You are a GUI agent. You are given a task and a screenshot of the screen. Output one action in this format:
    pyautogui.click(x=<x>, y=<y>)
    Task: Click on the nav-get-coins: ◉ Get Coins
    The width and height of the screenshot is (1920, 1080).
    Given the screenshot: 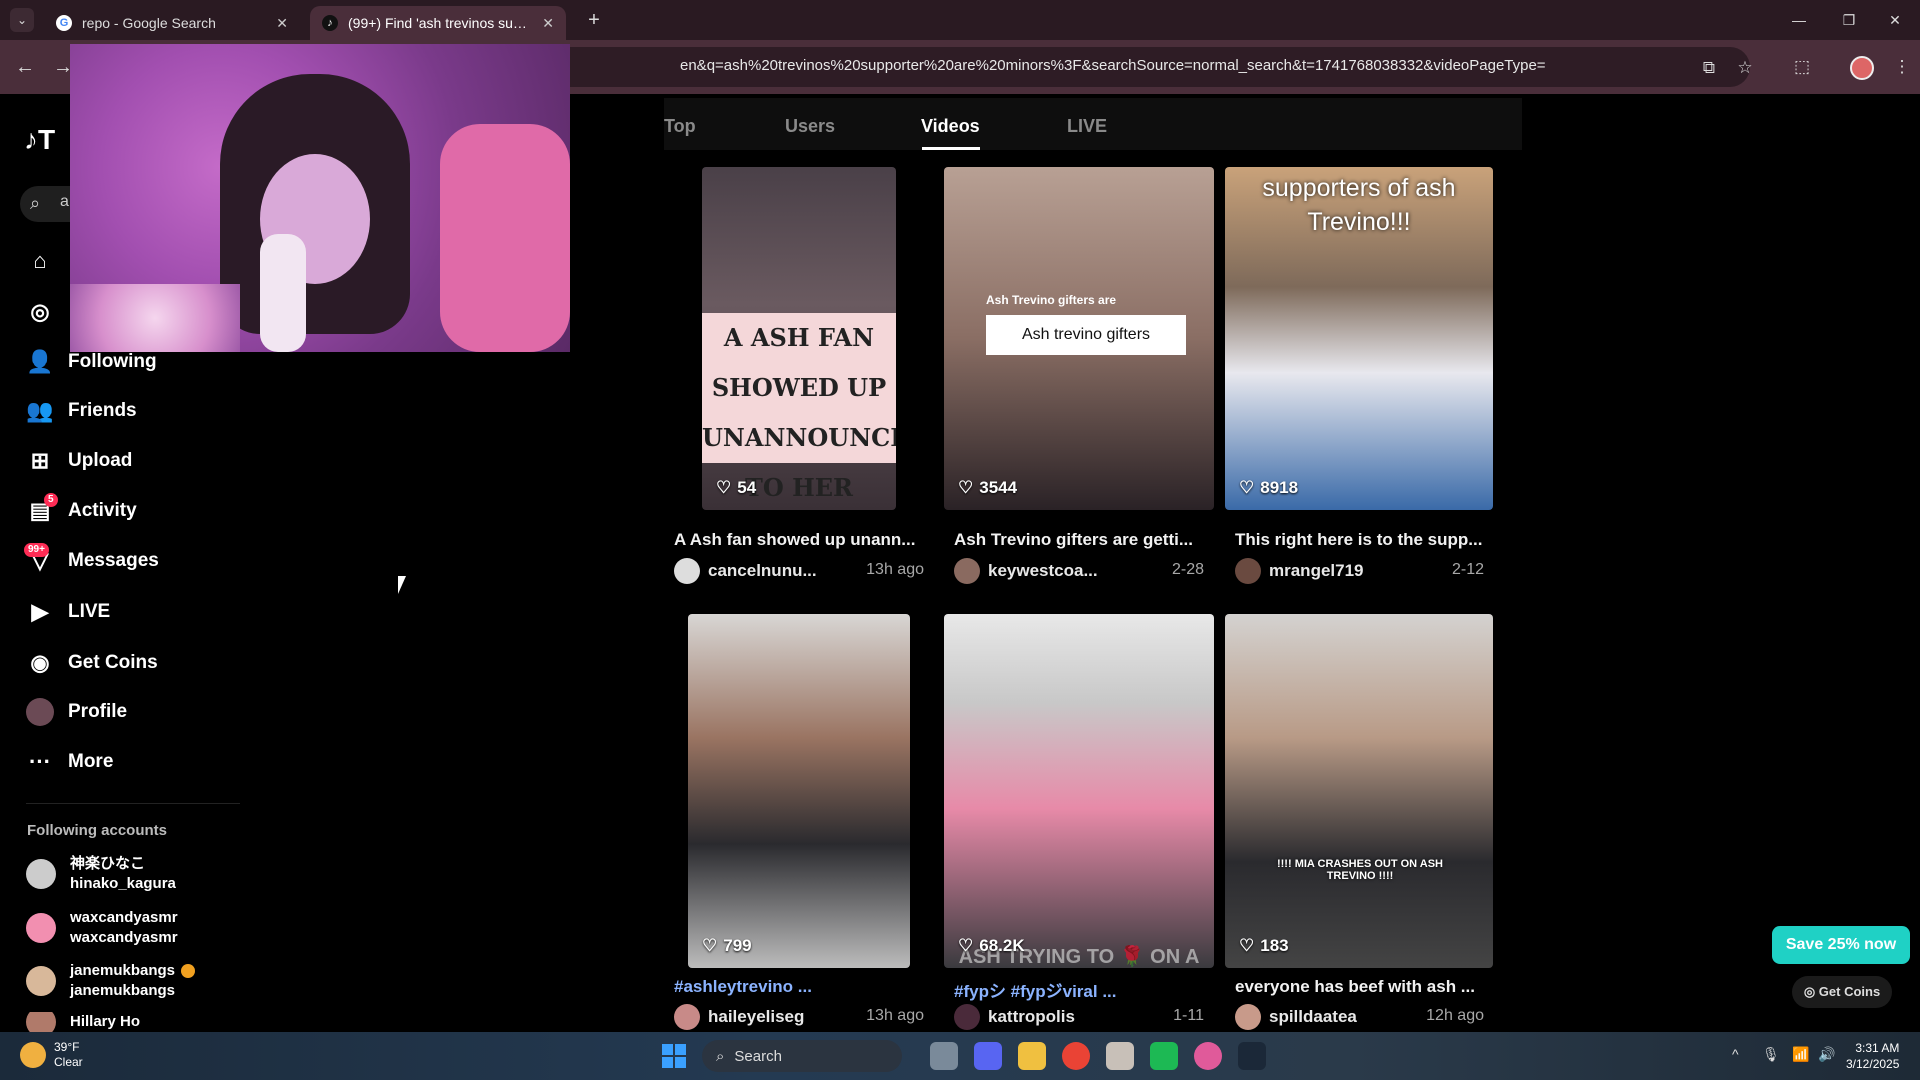 What is the action you would take?
    pyautogui.click(x=92, y=663)
    